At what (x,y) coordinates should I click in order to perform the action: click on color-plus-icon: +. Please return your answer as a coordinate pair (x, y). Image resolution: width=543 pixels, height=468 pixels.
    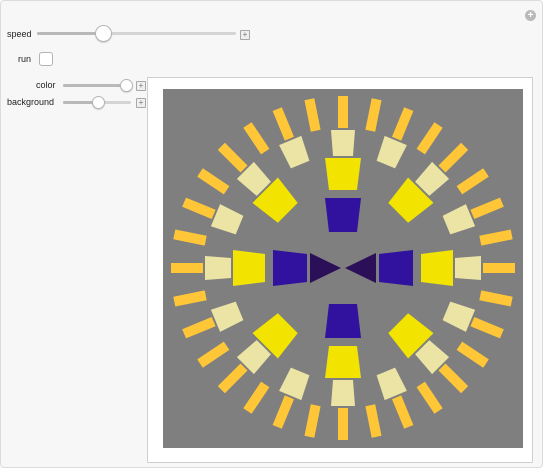
    Looking at the image, I should click on (141, 86).